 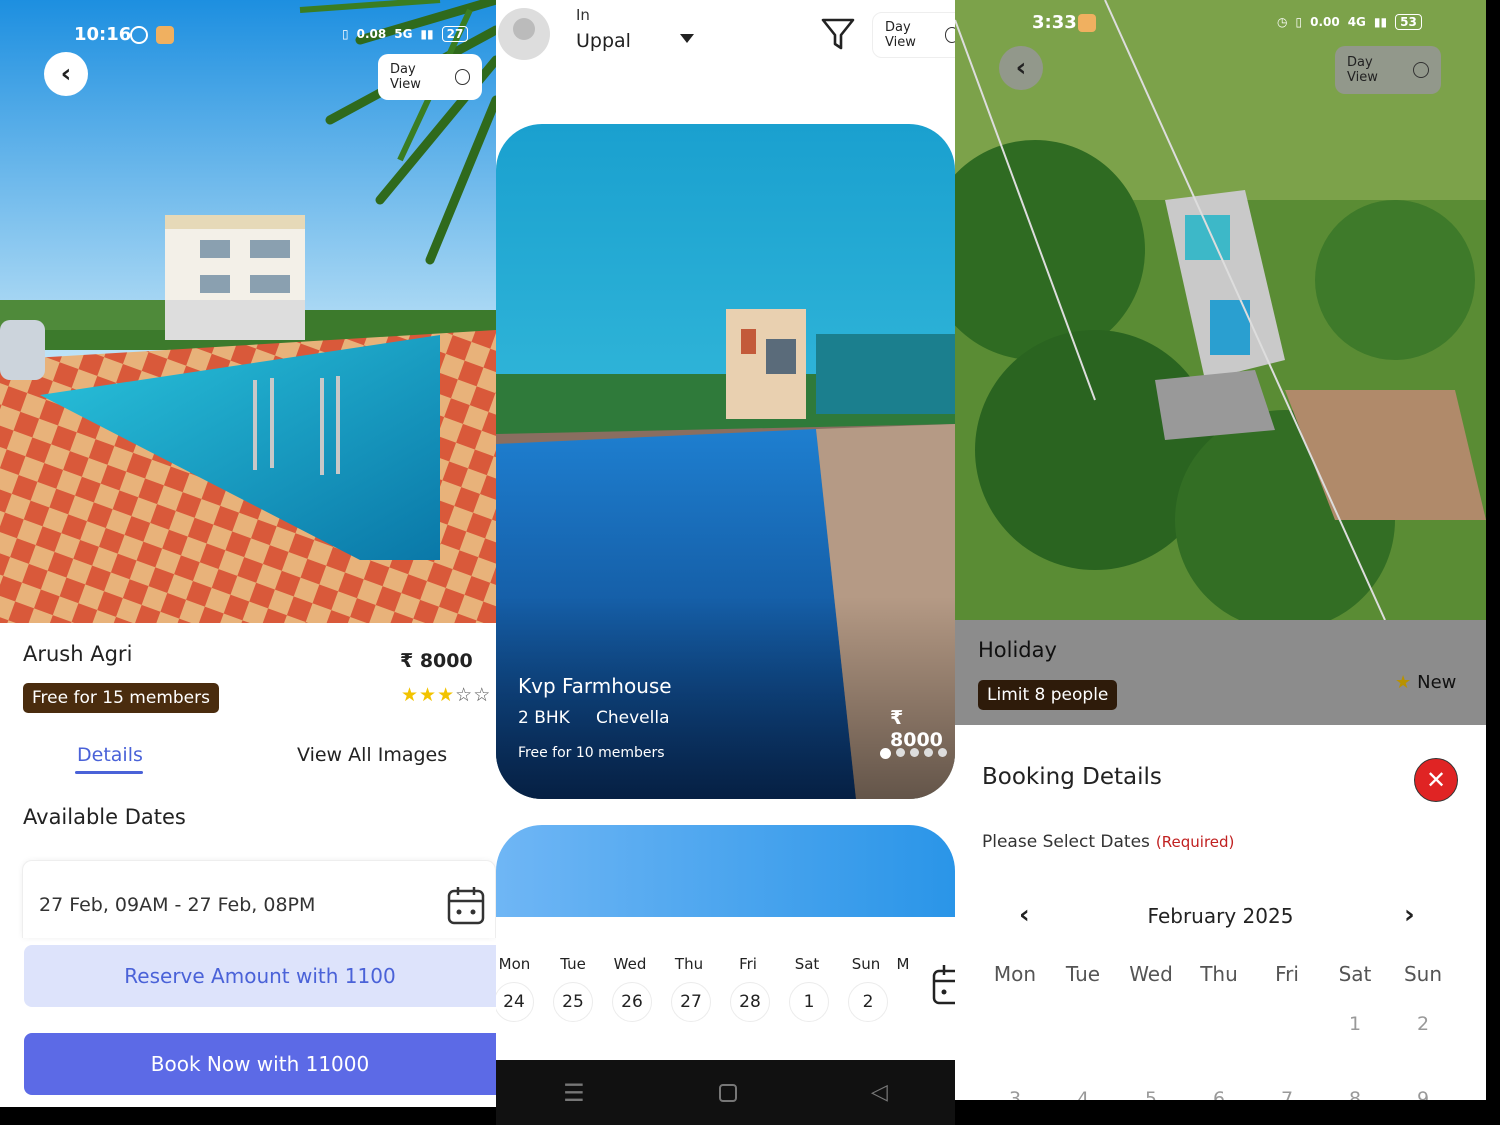 I want to click on calendar-date: 4, so click(x=1083, y=1094).